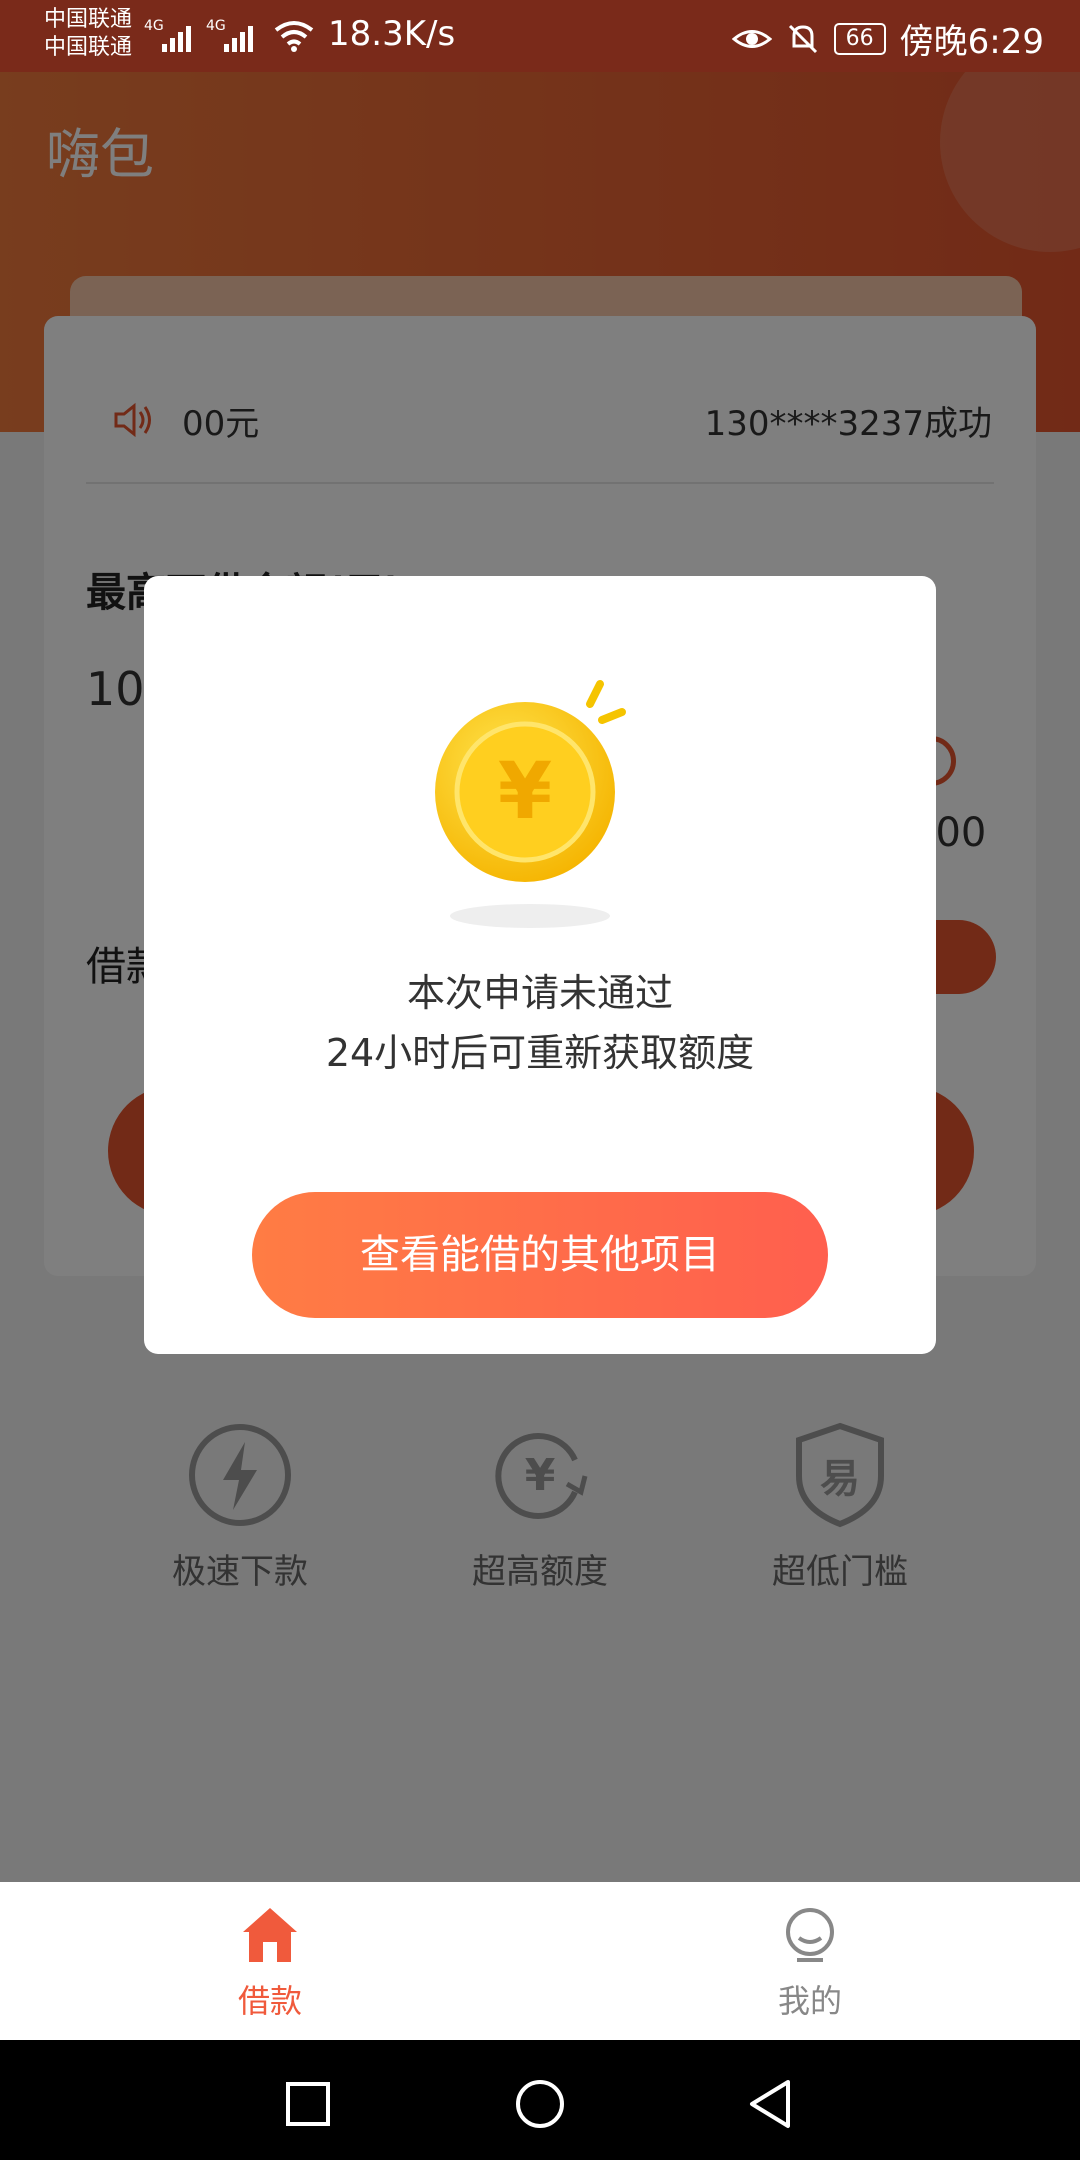 Image resolution: width=1080 pixels, height=2160 pixels. Describe the element at coordinates (88, 47) in the screenshot. I see `carrier-2: 中国联通` at that location.